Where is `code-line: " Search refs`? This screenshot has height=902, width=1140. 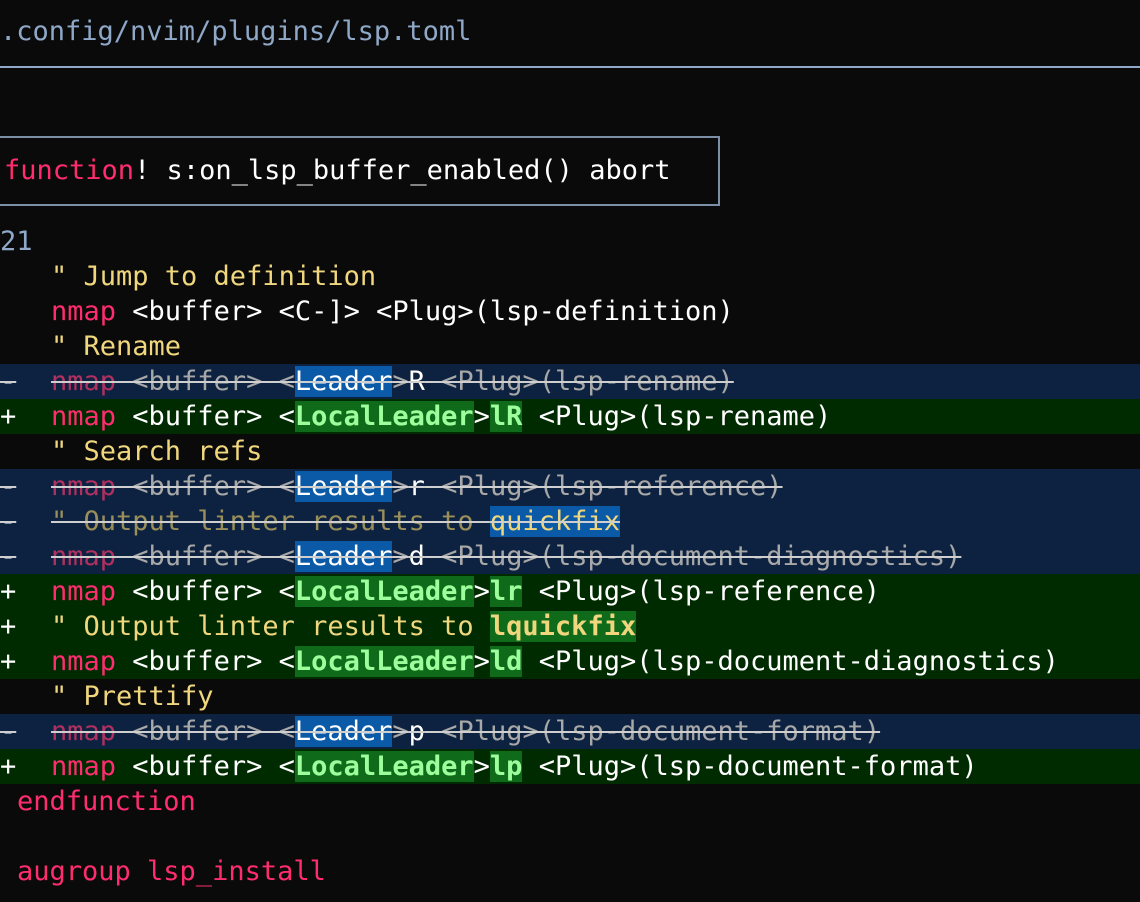 code-line: " Search refs is located at coordinates (570, 451).